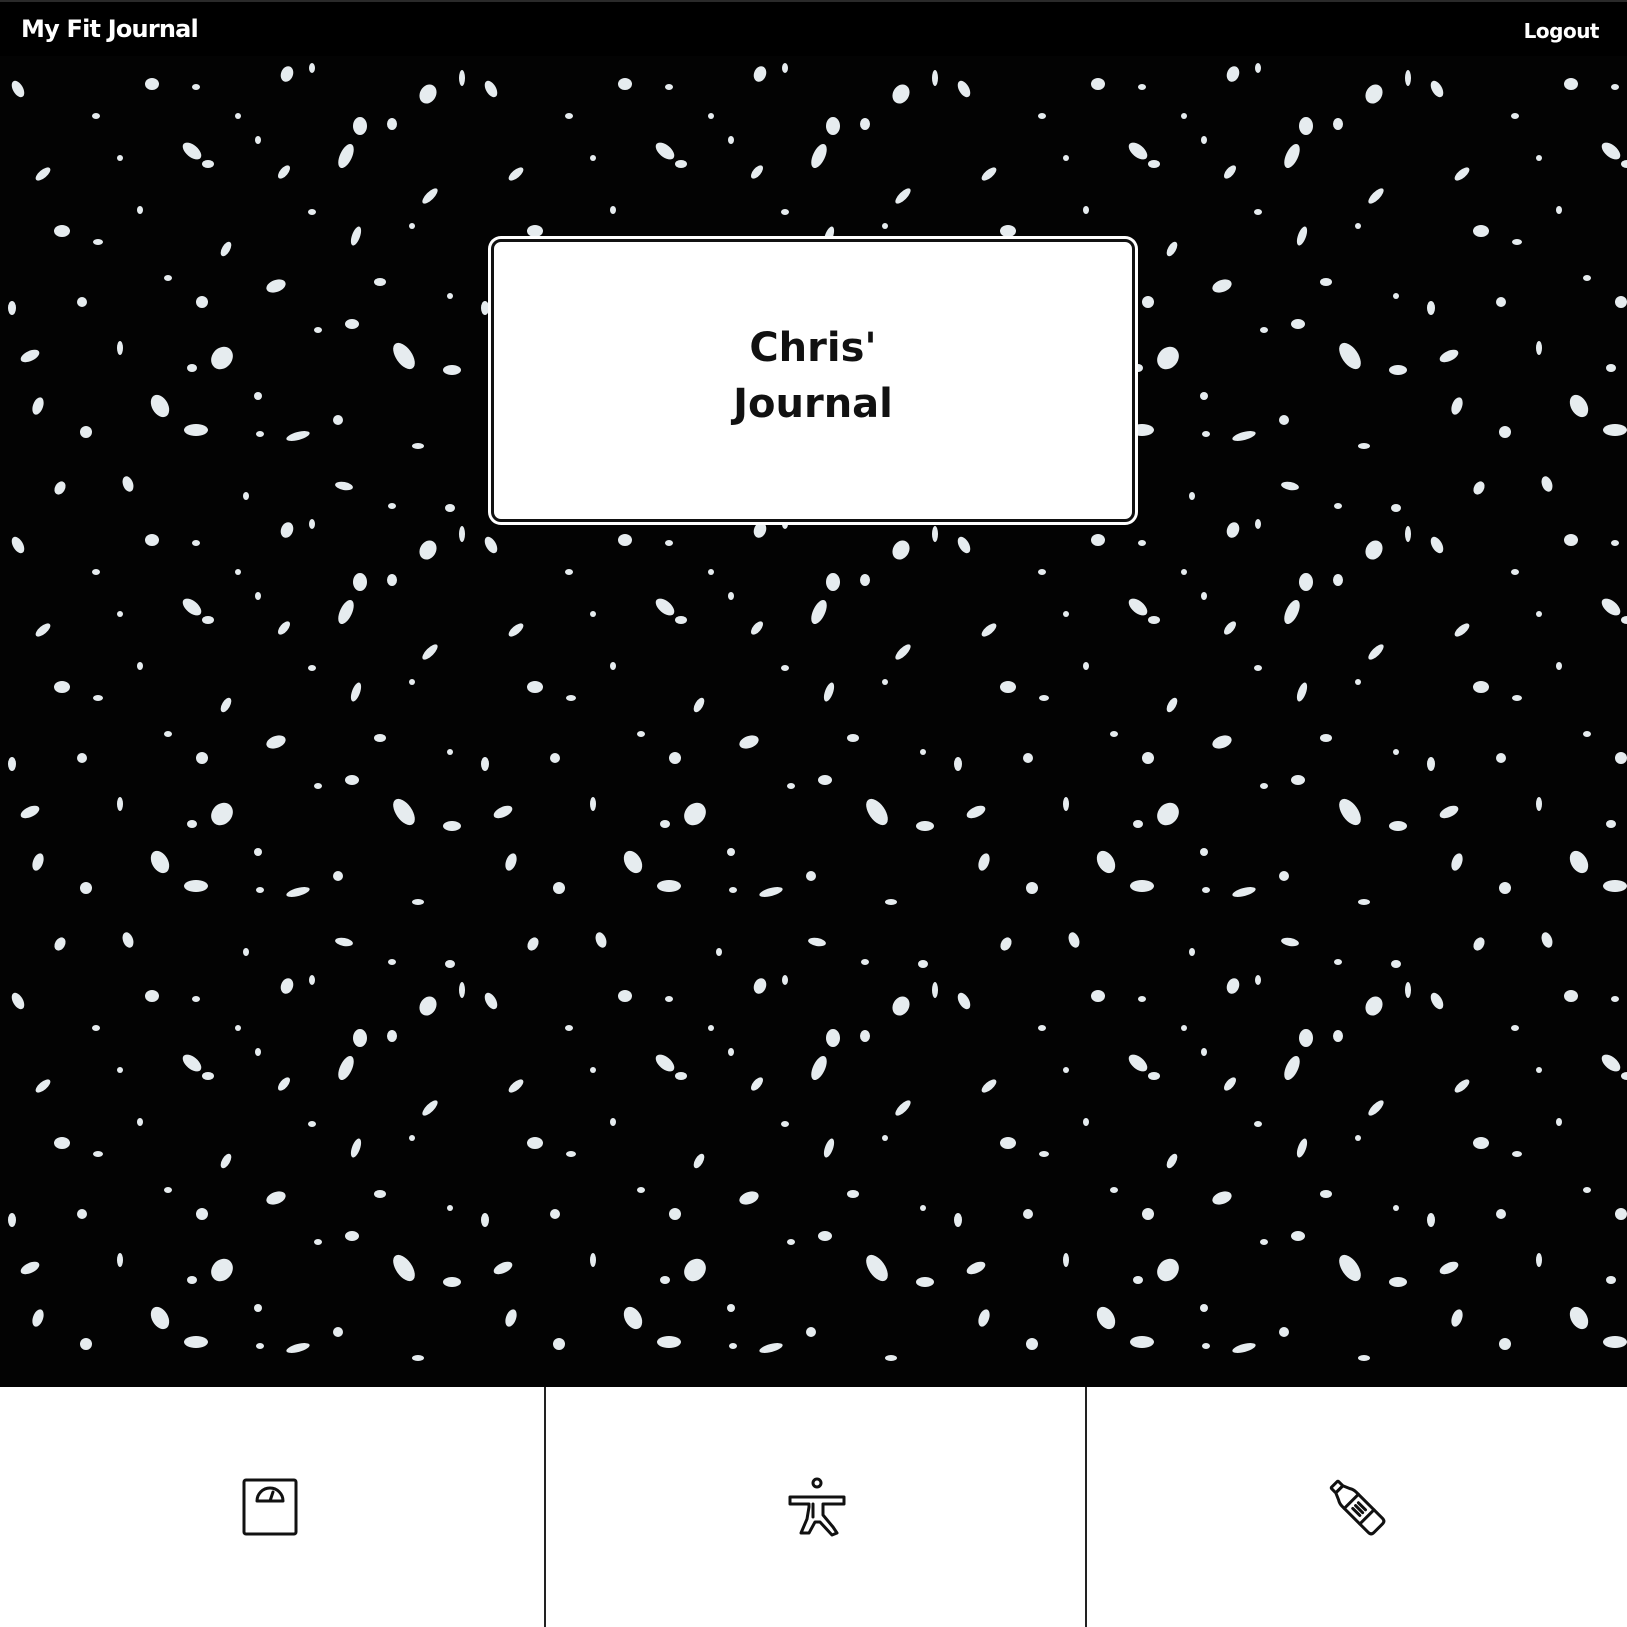 The height and width of the screenshot is (1627, 1627). I want to click on bottom-tab-bar, so click(813, 1507).